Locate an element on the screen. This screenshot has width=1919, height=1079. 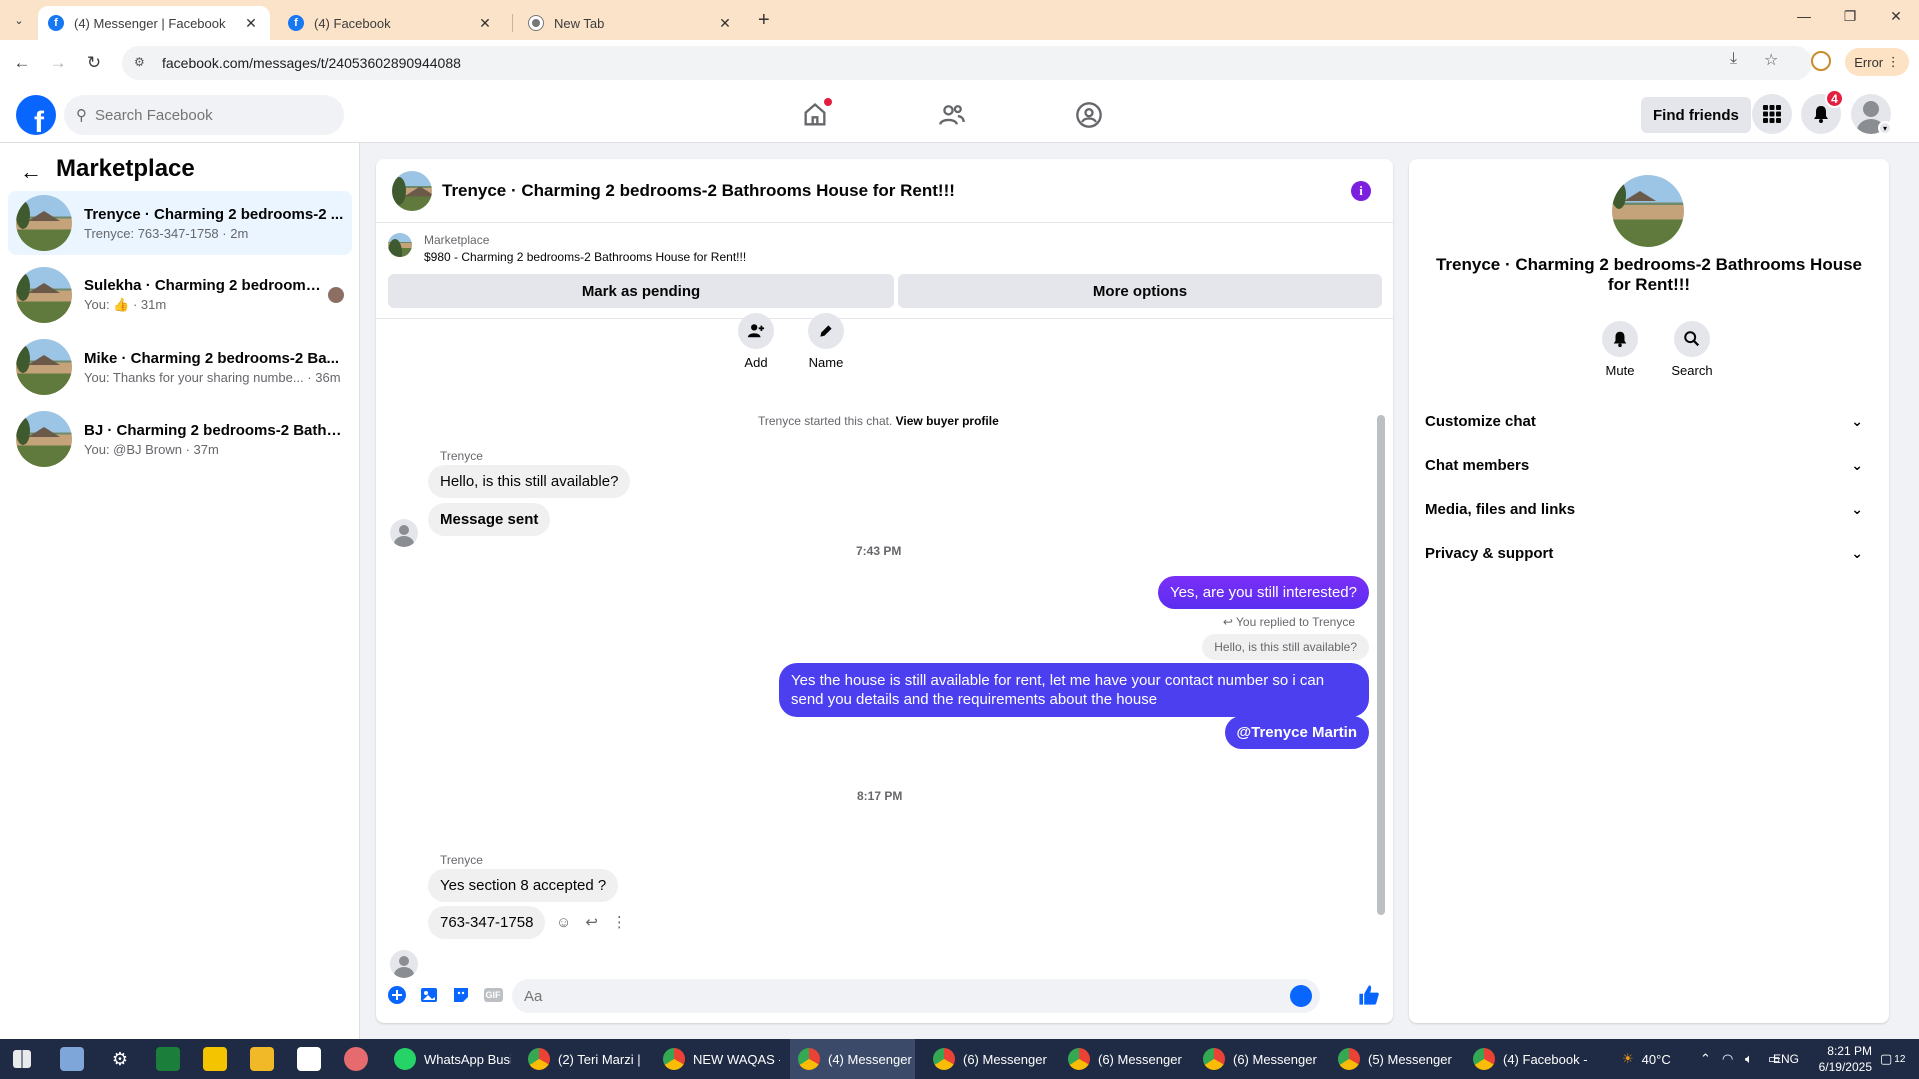
message-input-box is located at coordinates (916, 996).